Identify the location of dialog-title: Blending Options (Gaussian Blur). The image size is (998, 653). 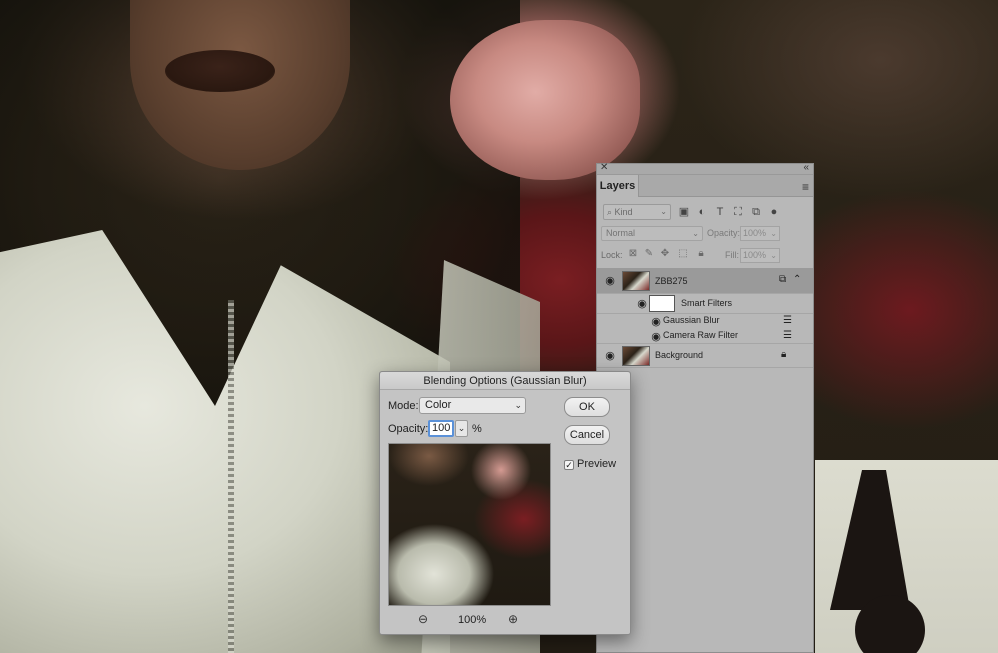
(505, 381).